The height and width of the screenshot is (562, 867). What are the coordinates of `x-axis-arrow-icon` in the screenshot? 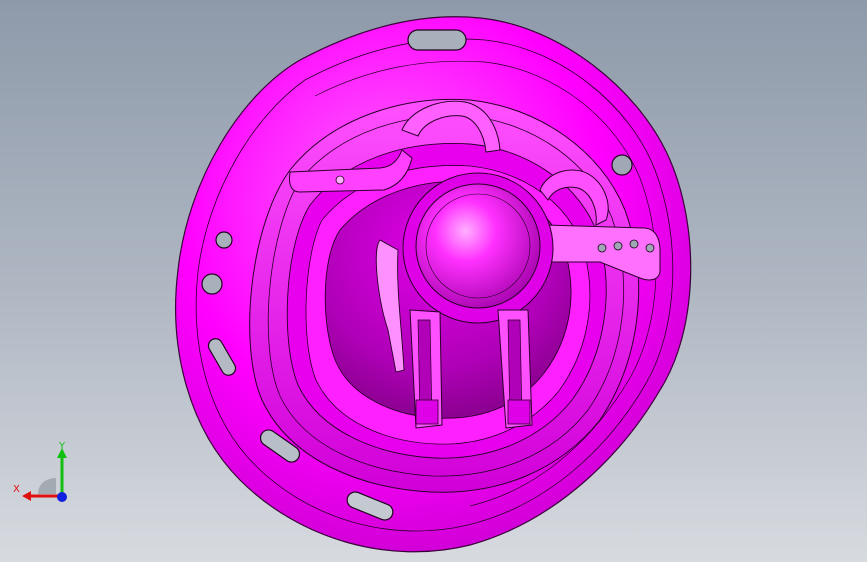 It's located at (26, 496).